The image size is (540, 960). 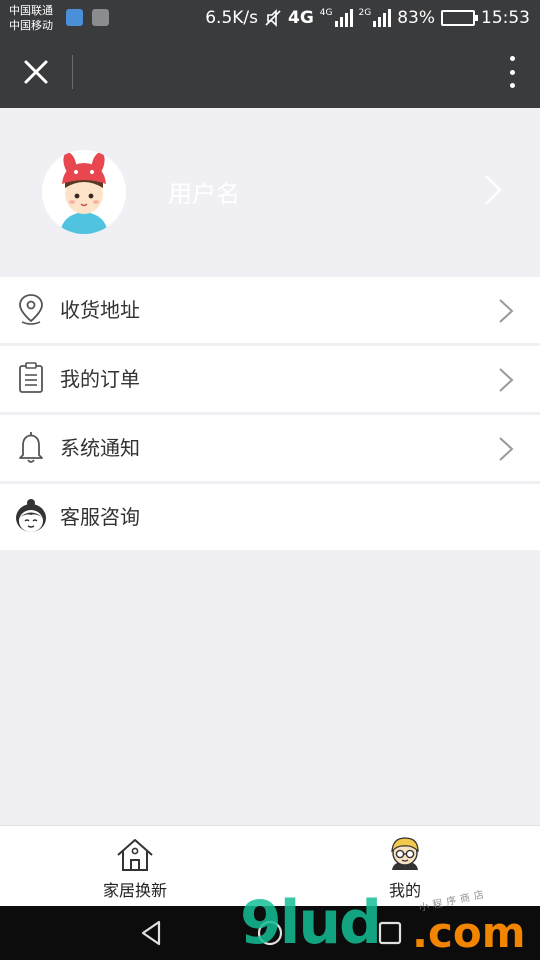 What do you see at coordinates (375, 18) in the screenshot?
I see `signal-icon-2: 2G` at bounding box center [375, 18].